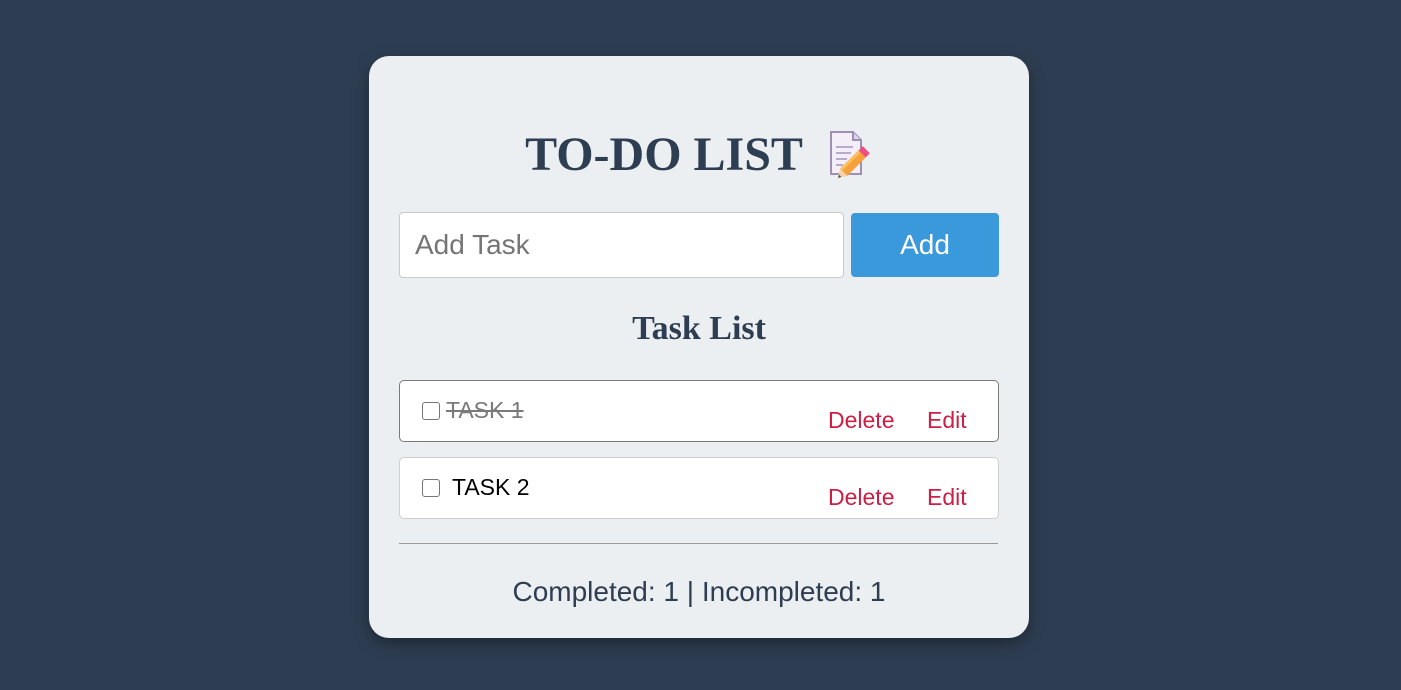  What do you see at coordinates (699, 411) in the screenshot?
I see `task-item: TASK 1 Delete Edit` at bounding box center [699, 411].